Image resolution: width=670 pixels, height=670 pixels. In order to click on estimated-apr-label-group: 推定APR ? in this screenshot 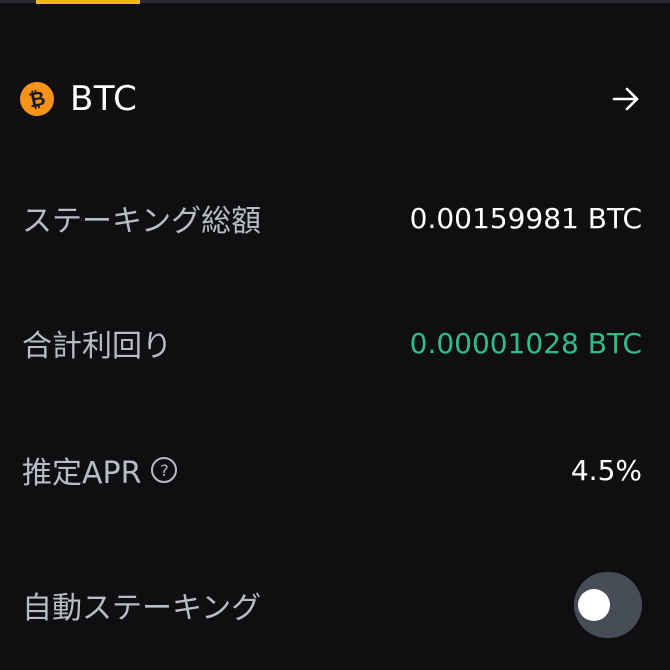, I will do `click(100, 470)`.